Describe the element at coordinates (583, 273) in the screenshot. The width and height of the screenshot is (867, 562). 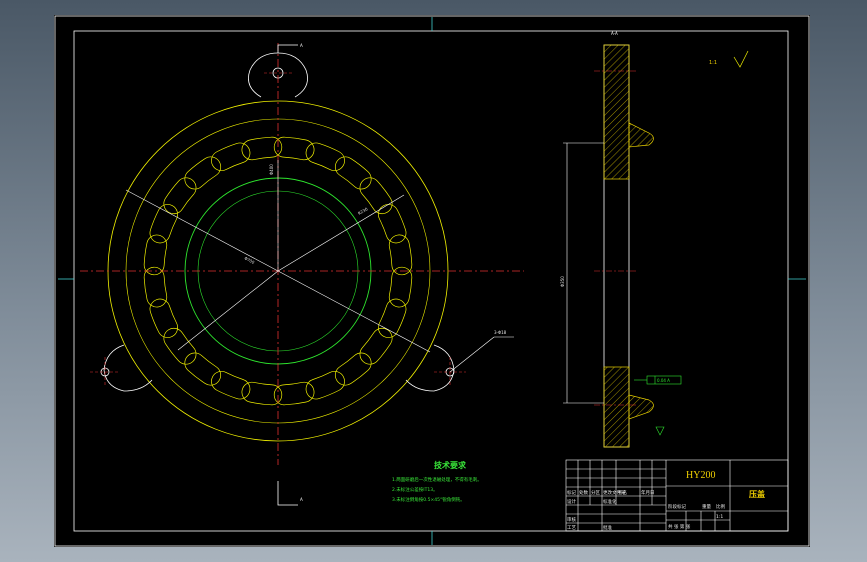
I see `vertical-dimension` at that location.